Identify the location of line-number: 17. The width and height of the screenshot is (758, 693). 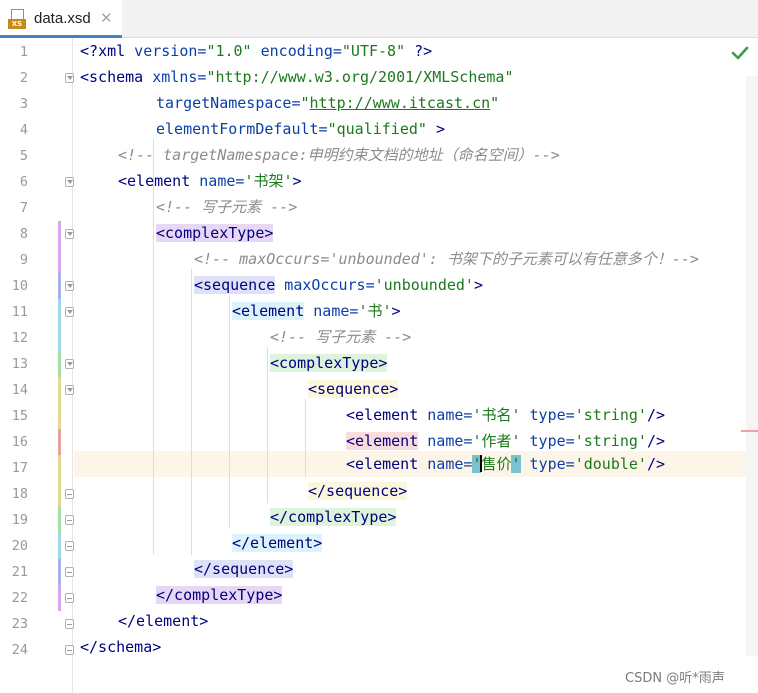
(19, 468).